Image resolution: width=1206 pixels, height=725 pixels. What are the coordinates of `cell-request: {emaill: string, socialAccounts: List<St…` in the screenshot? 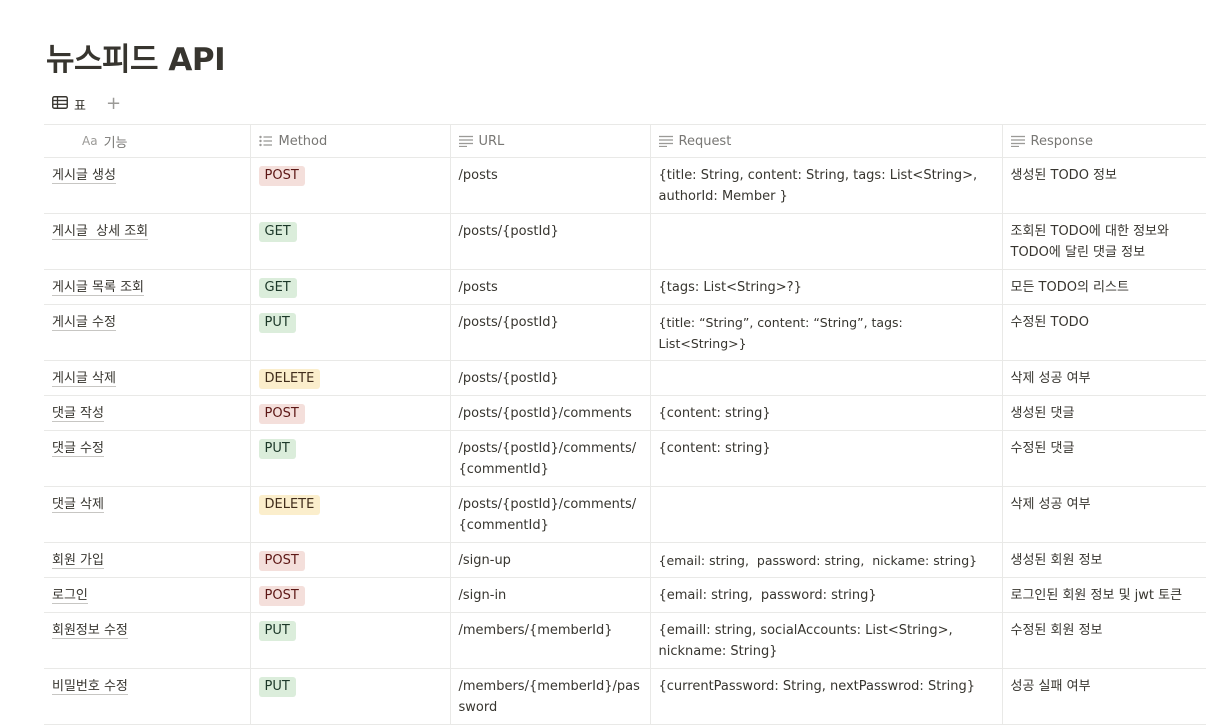 It's located at (826, 640).